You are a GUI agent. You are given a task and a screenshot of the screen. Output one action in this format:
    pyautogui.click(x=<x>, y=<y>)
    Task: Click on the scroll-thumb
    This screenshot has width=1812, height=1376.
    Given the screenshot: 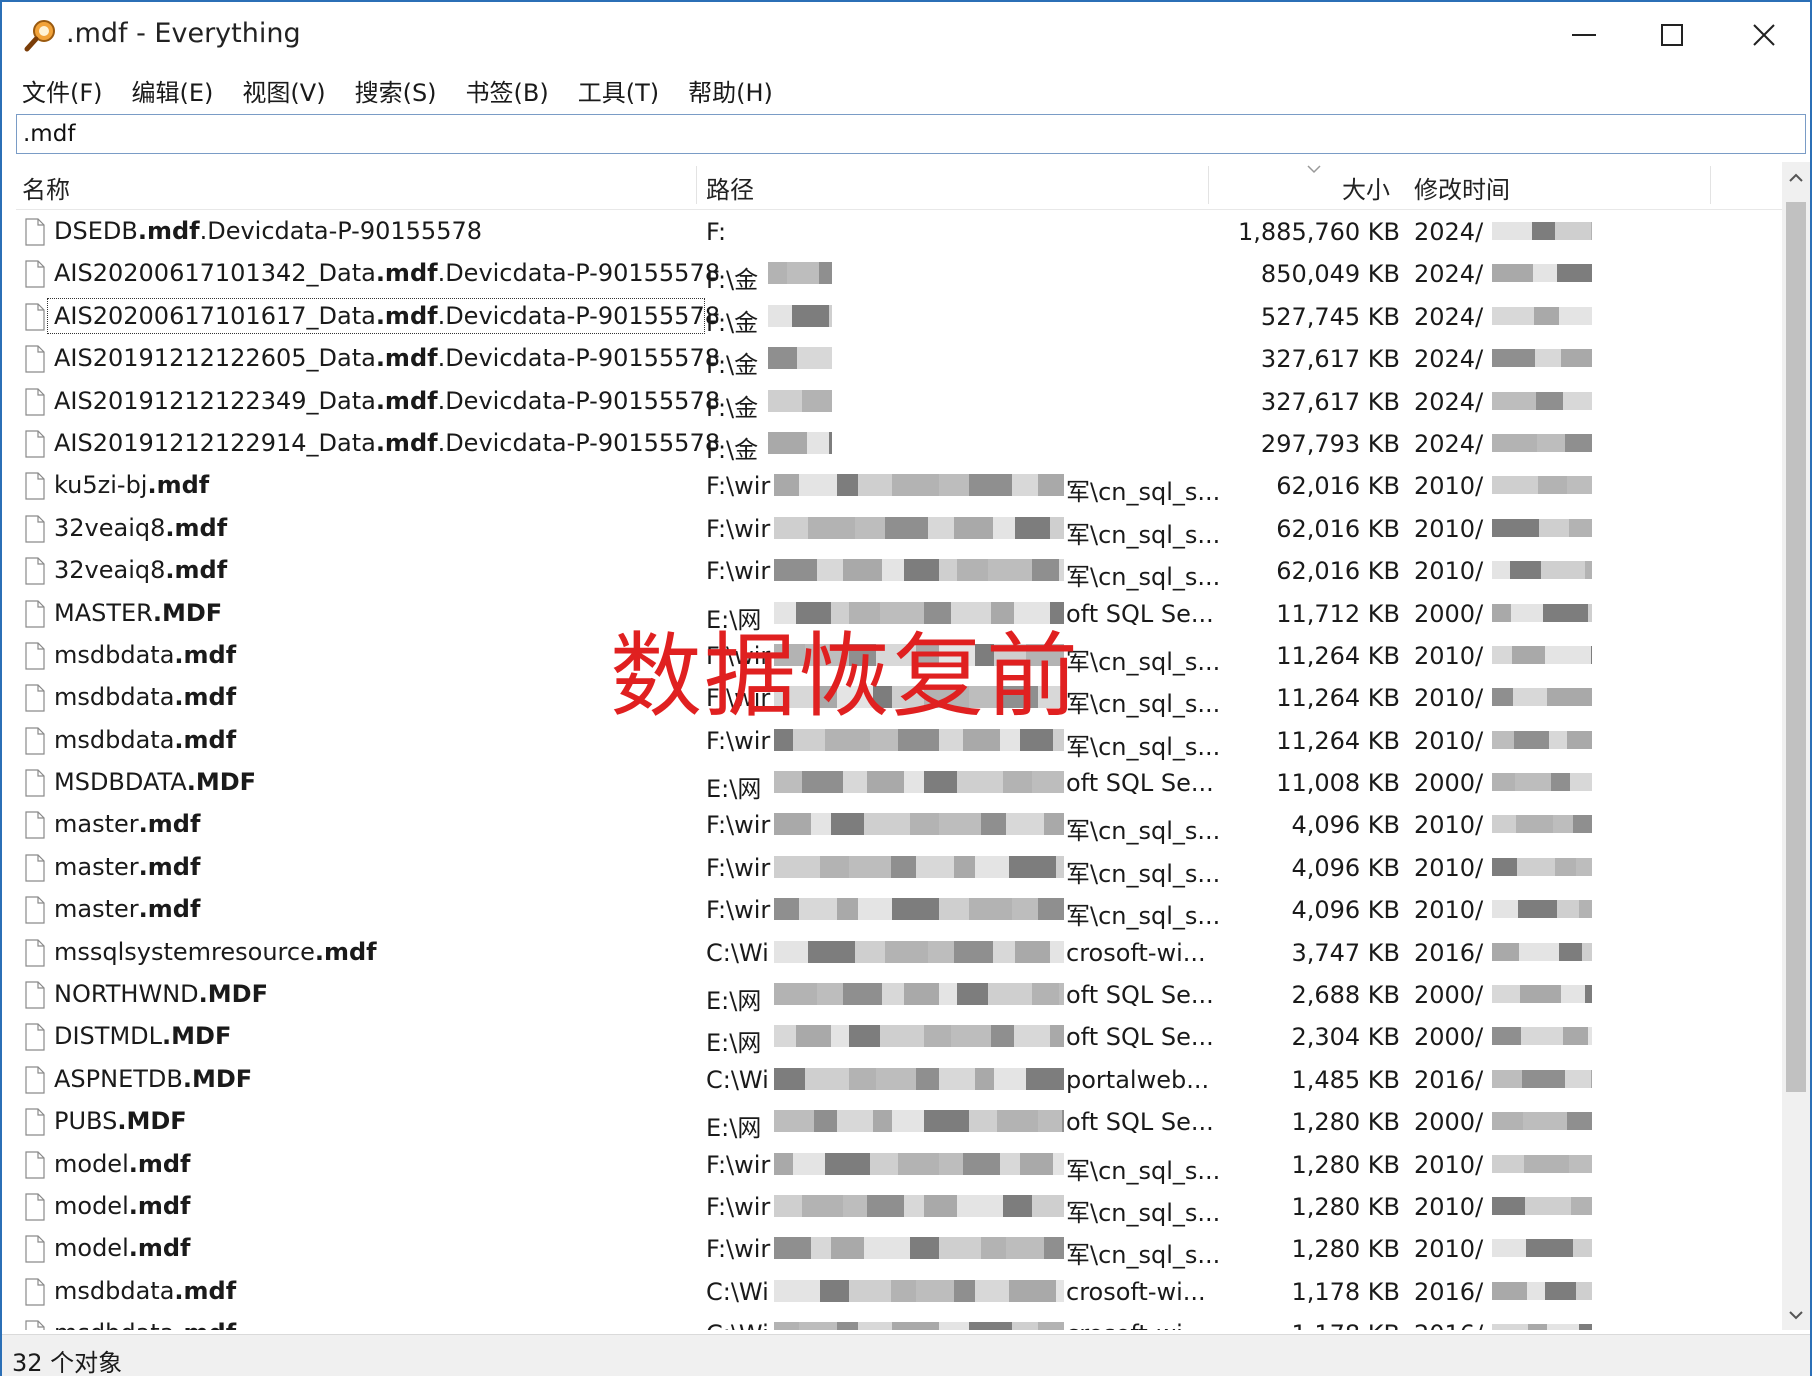 What is the action you would take?
    pyautogui.click(x=1796, y=647)
    